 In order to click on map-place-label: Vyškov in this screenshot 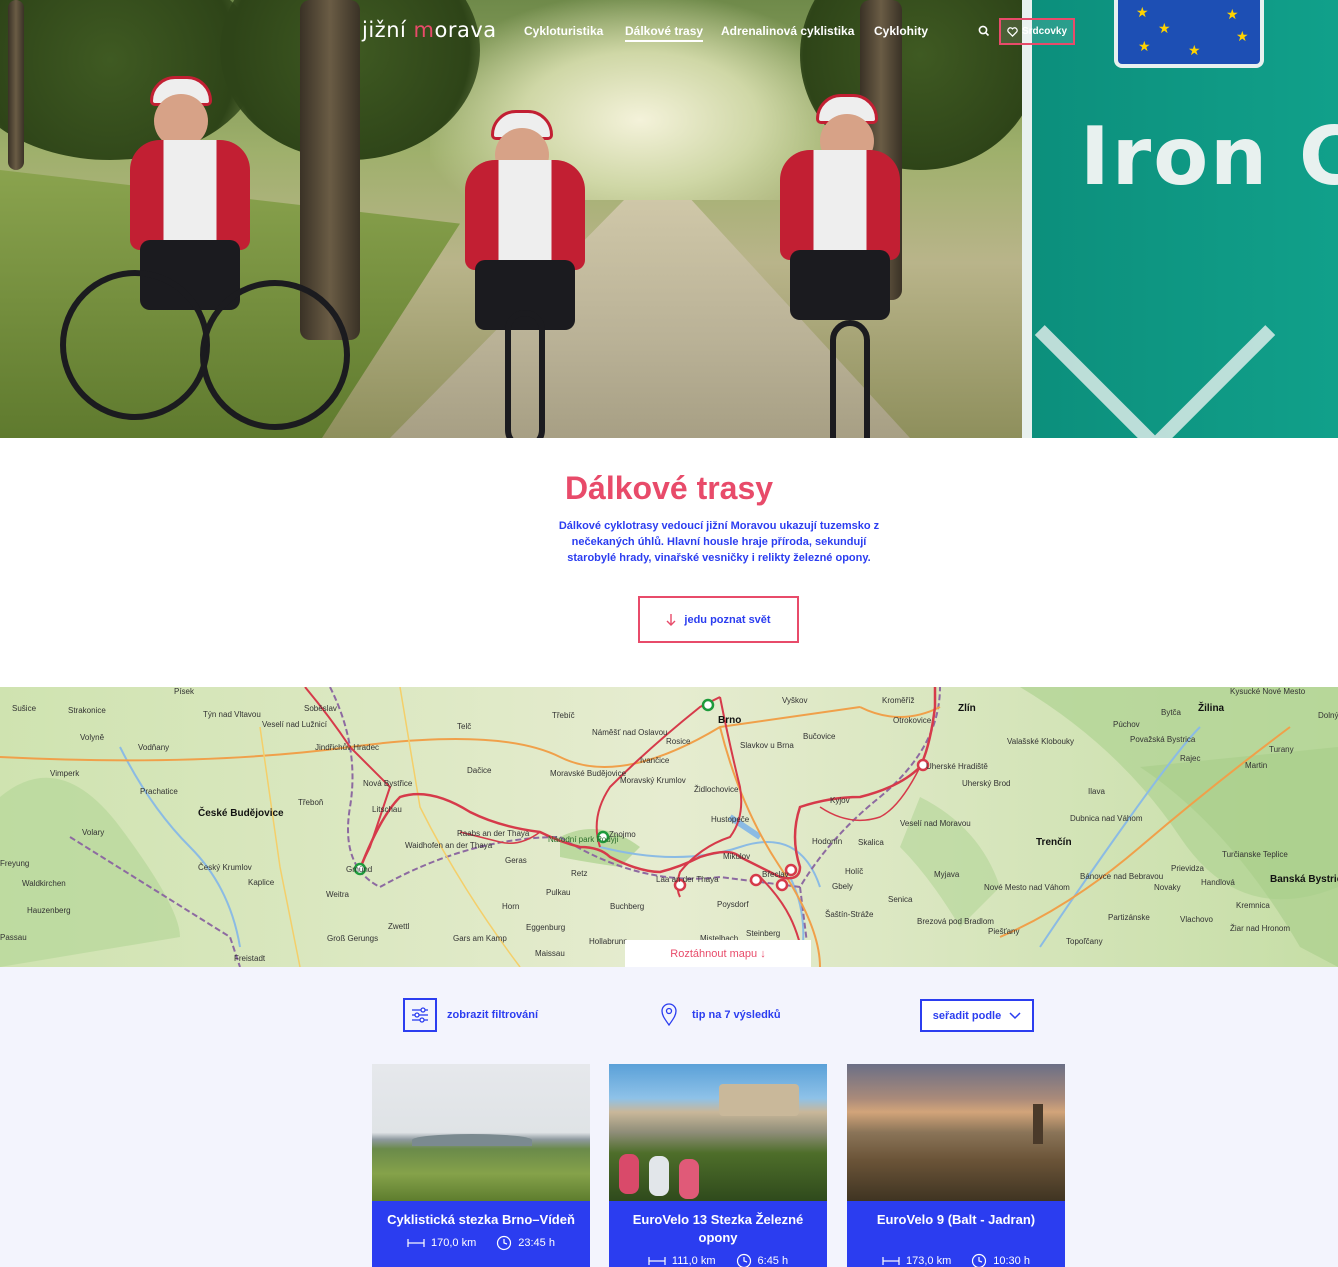, I will do `click(795, 700)`.